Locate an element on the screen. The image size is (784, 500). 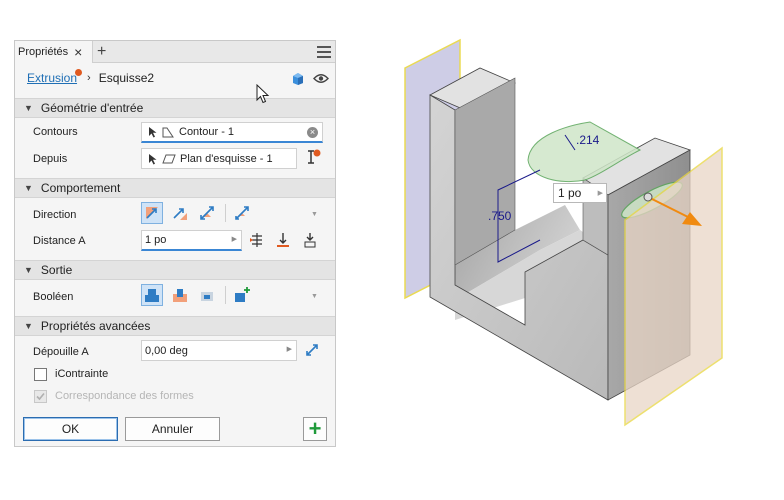
direction-flipped-button is located at coordinates (180, 213).